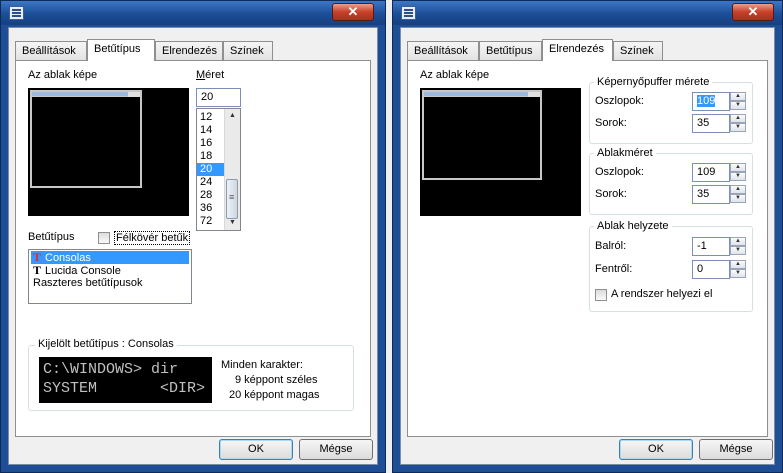  Describe the element at coordinates (711, 172) in the screenshot. I see `size-columns-input: 109` at that location.